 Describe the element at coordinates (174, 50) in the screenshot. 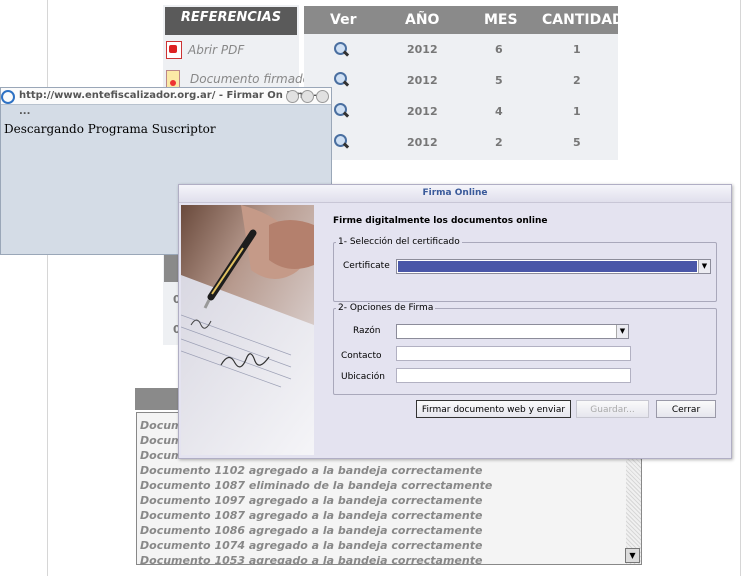

I see `pdf-icon` at that location.